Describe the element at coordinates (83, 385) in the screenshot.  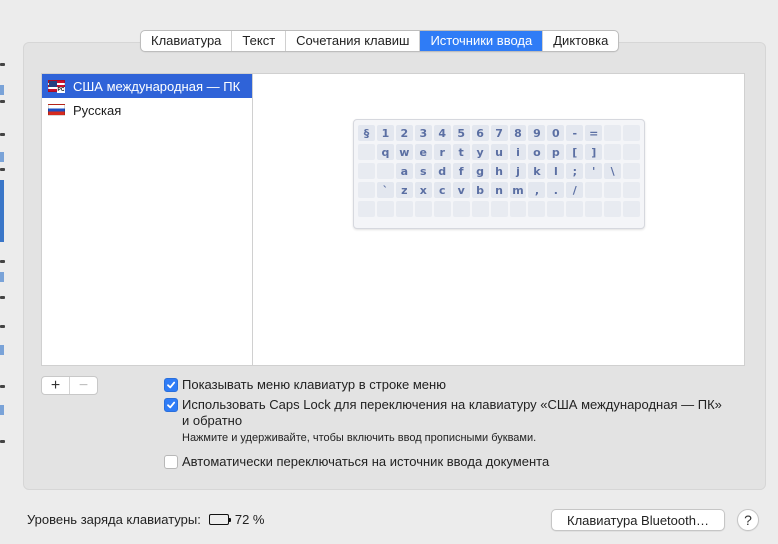
I see `remove-source-button: −` at that location.